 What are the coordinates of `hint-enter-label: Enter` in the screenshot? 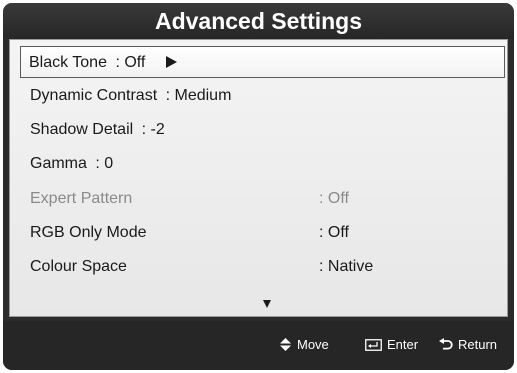 It's located at (403, 344).